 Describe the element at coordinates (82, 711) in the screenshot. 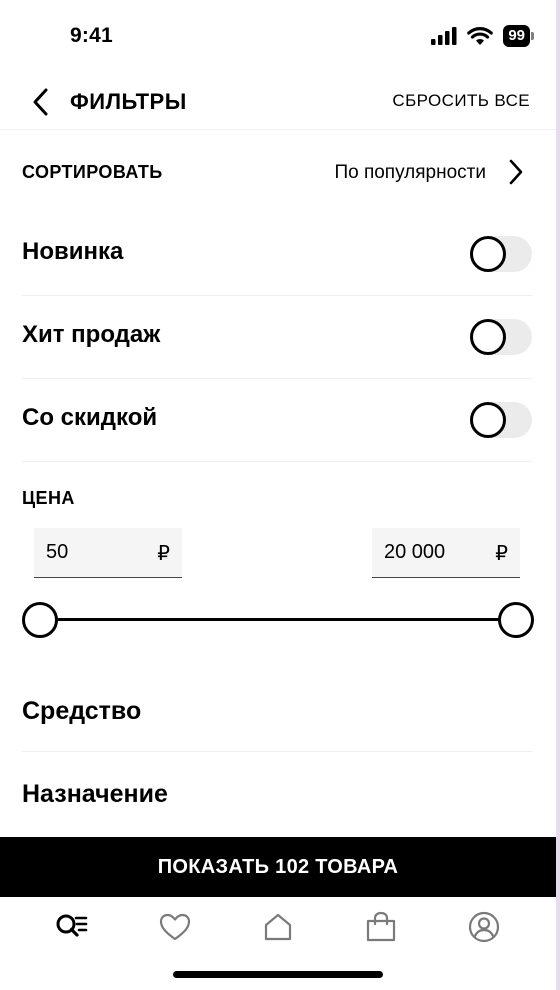

I see `section-label-product-type: Средство` at that location.